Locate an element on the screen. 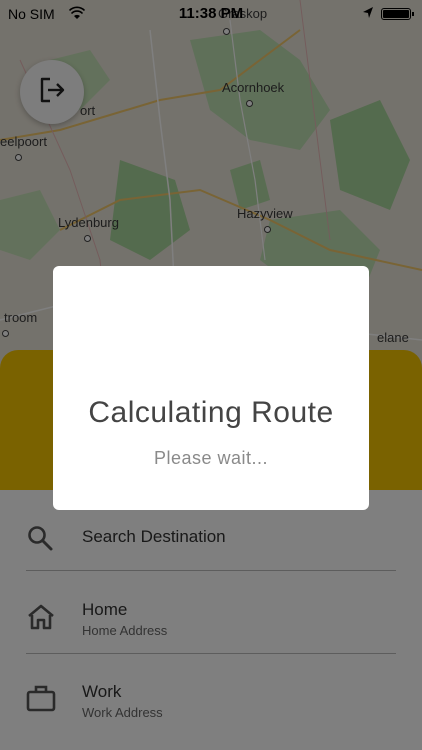  dialog-title: Calculating Route is located at coordinates (211, 412).